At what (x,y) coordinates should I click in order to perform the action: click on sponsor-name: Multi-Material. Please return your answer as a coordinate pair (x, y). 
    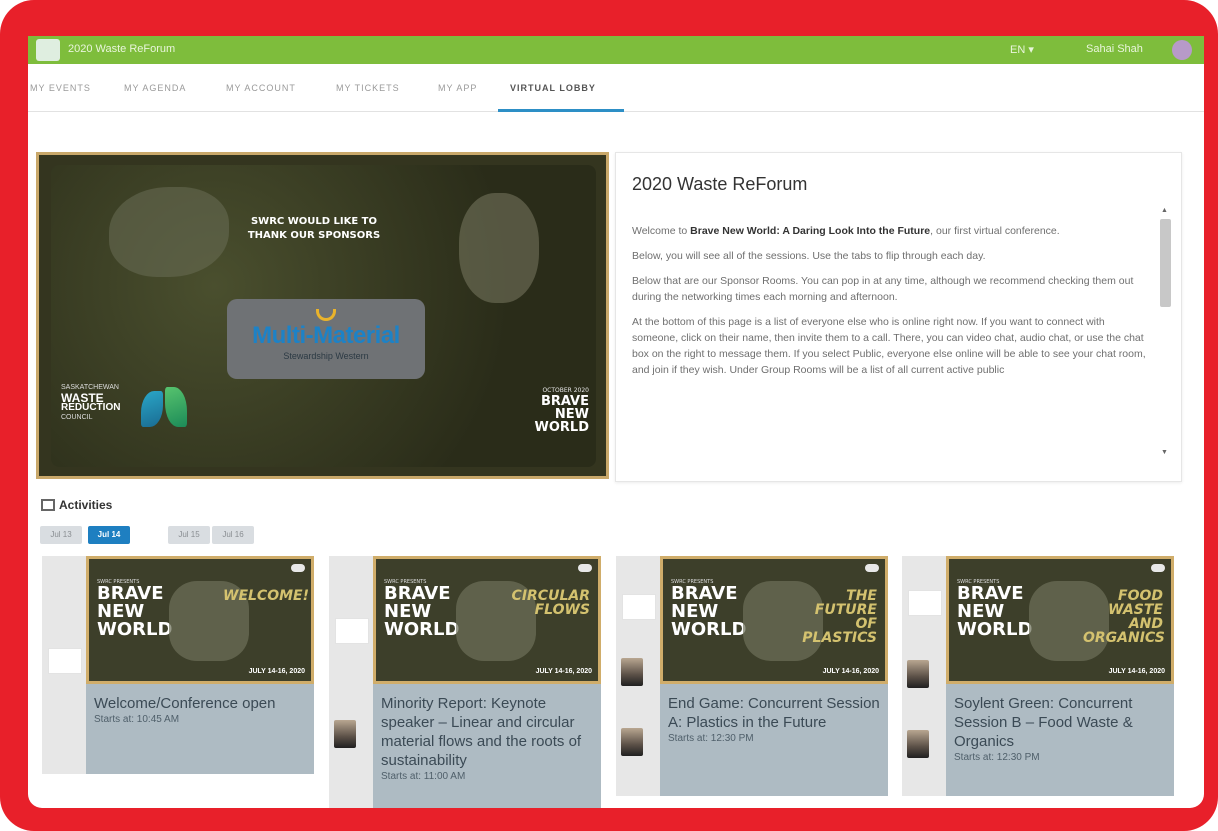
    Looking at the image, I should click on (326, 335).